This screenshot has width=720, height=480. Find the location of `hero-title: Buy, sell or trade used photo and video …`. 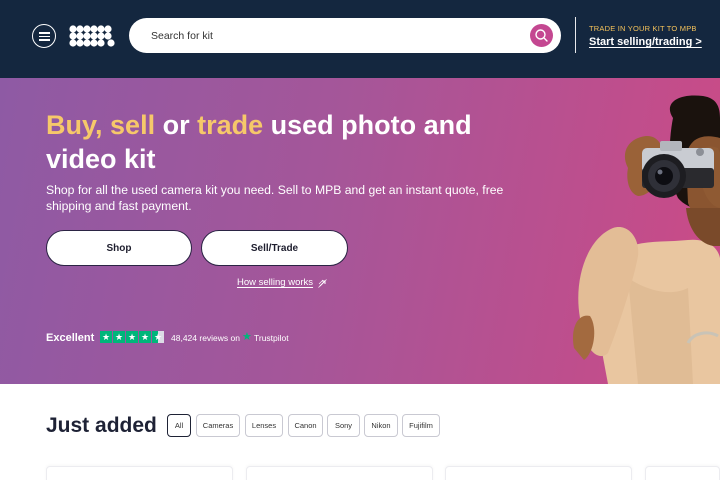

hero-title: Buy, sell or trade used photo and video … is located at coordinates (296, 142).